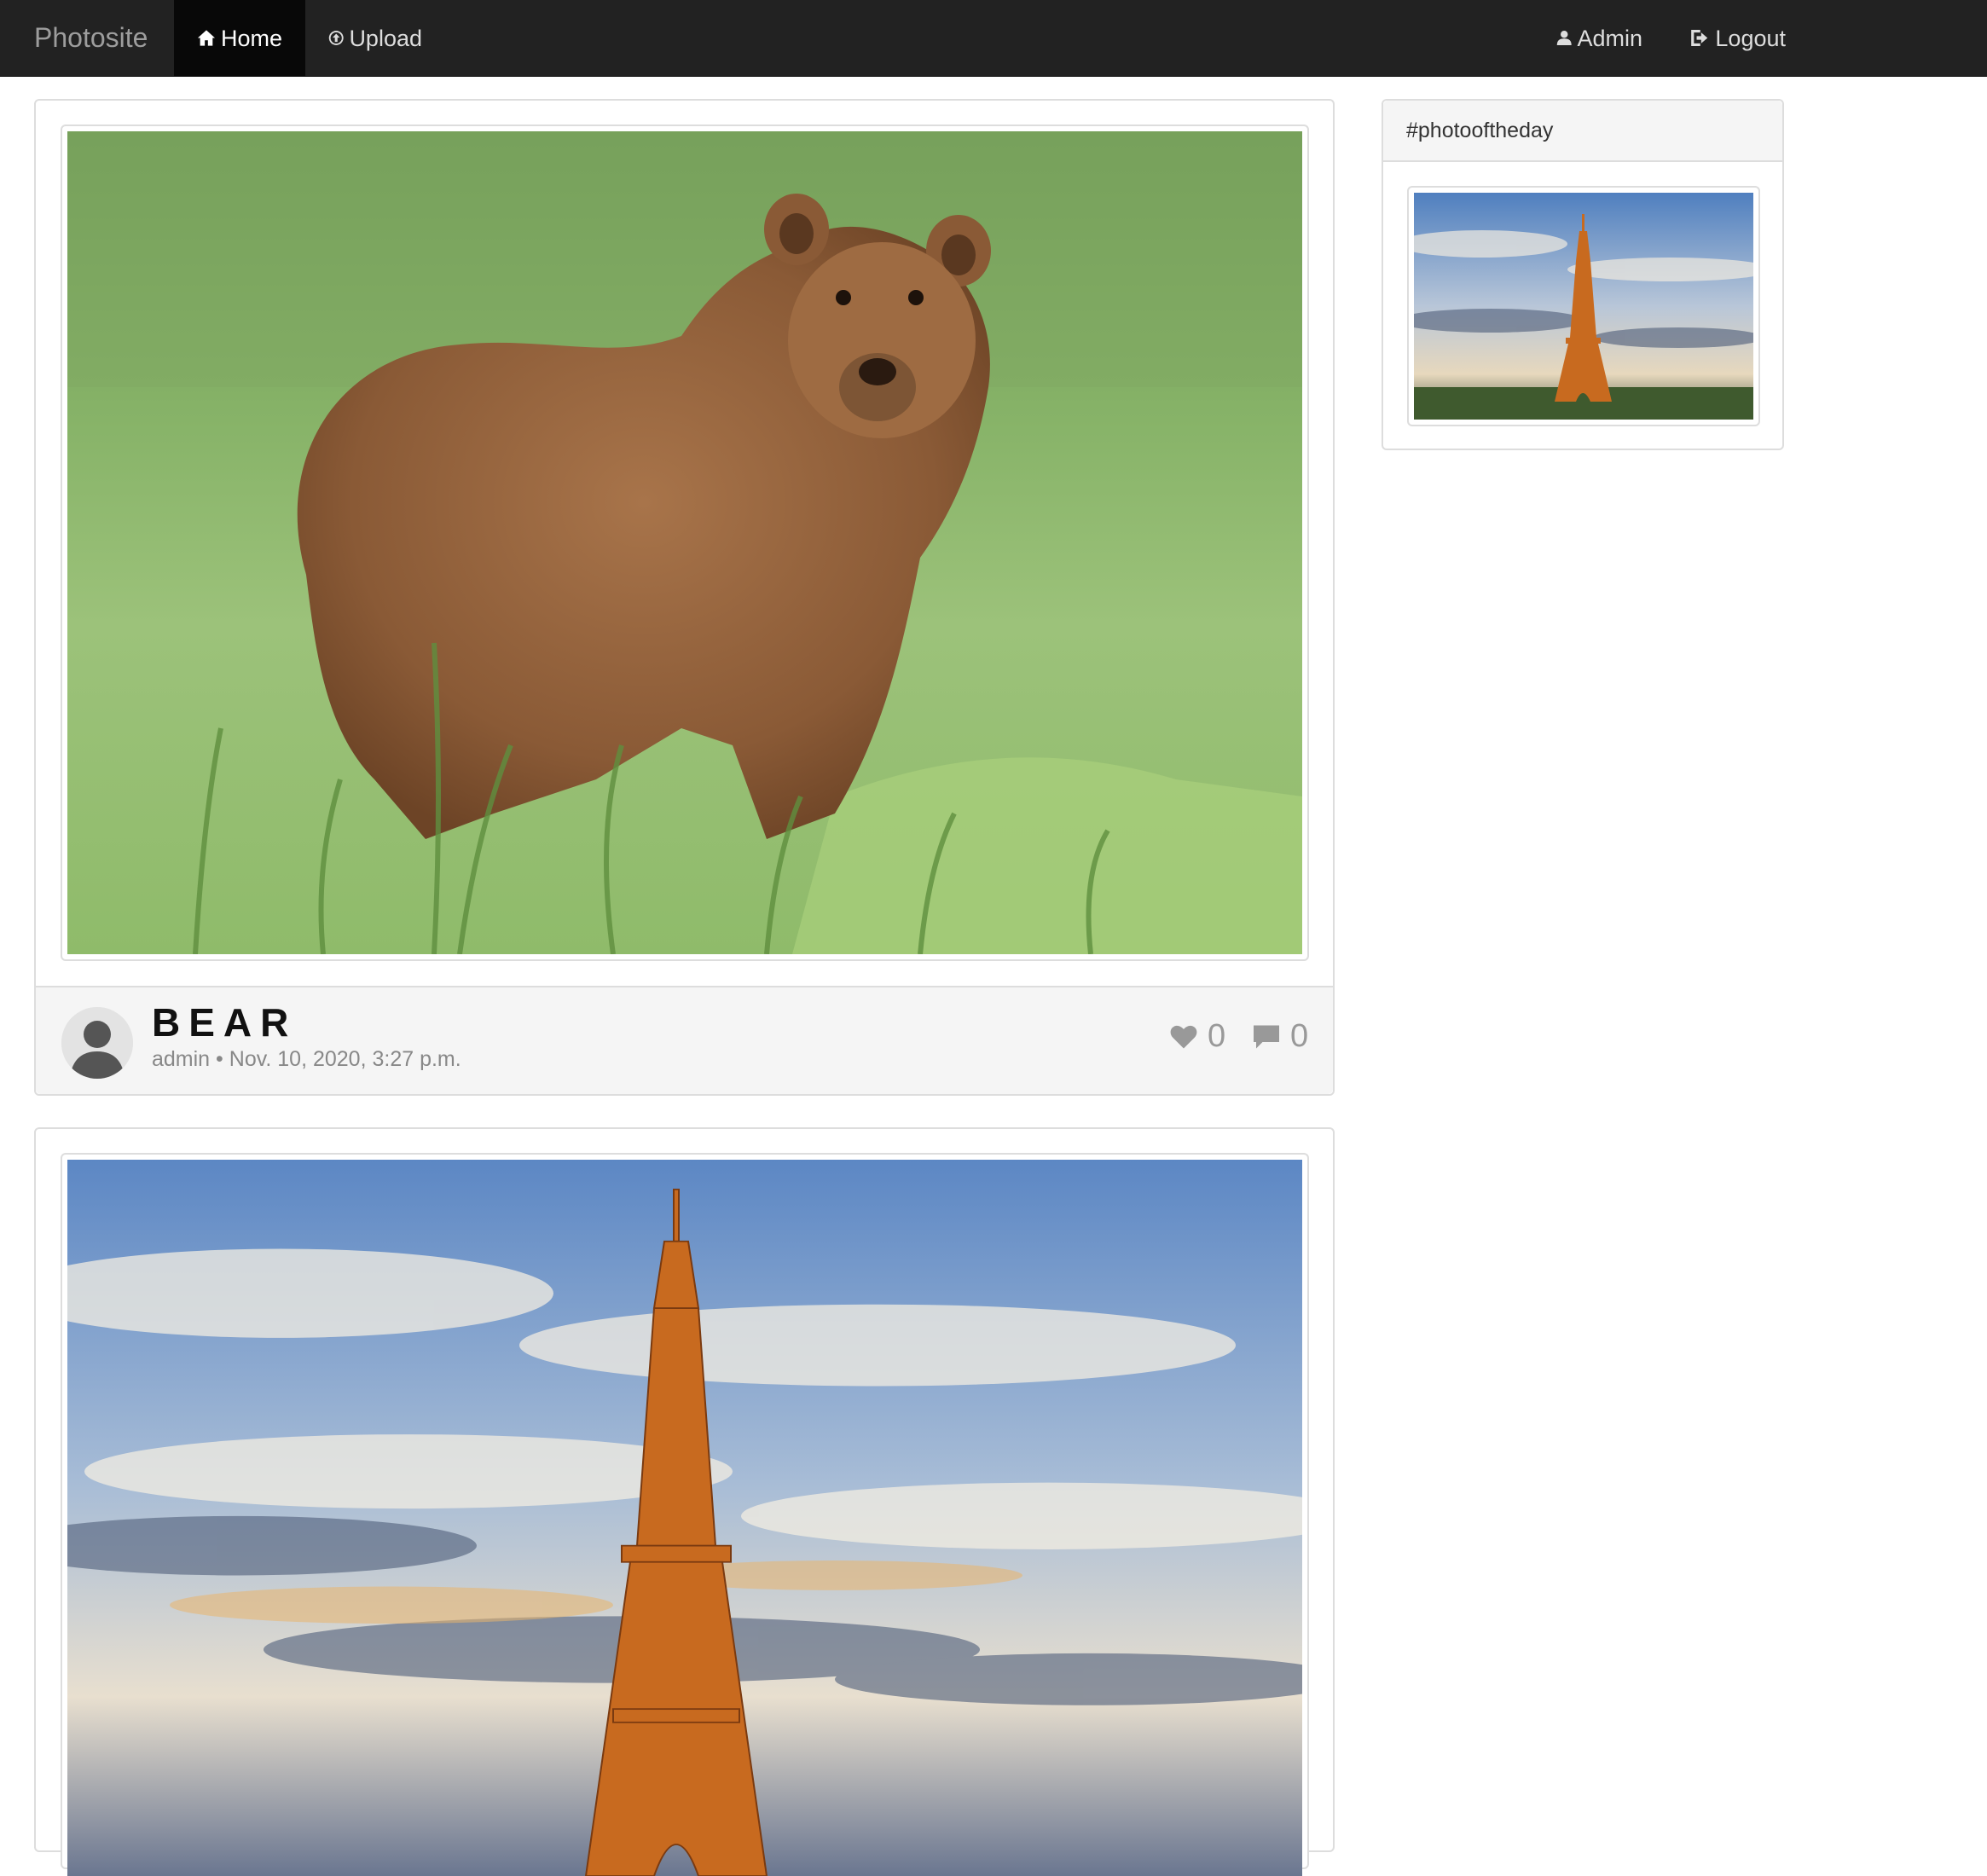  Describe the element at coordinates (993, 39) in the screenshot. I see `top-navbar: Photosite Home Upload Admin Logout` at that location.